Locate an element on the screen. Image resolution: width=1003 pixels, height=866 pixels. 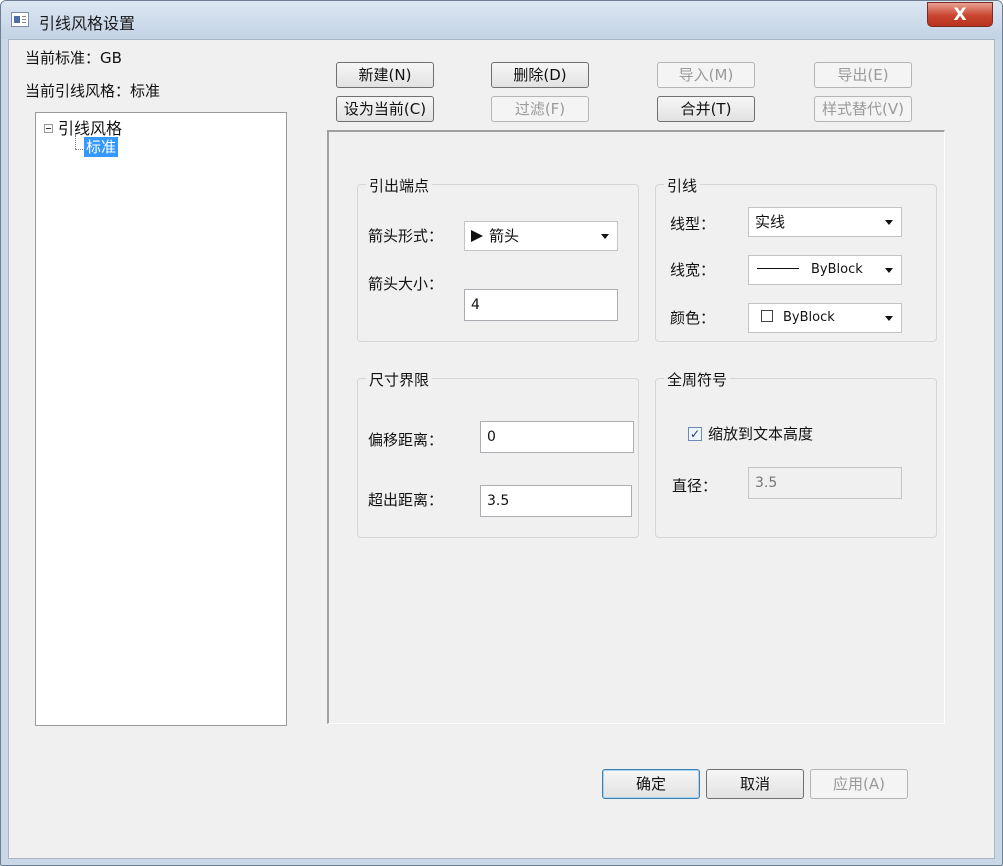
extension-line-group: 尺寸界限 偏移距离： 0 超出距离： 3.5 is located at coordinates (498, 453).